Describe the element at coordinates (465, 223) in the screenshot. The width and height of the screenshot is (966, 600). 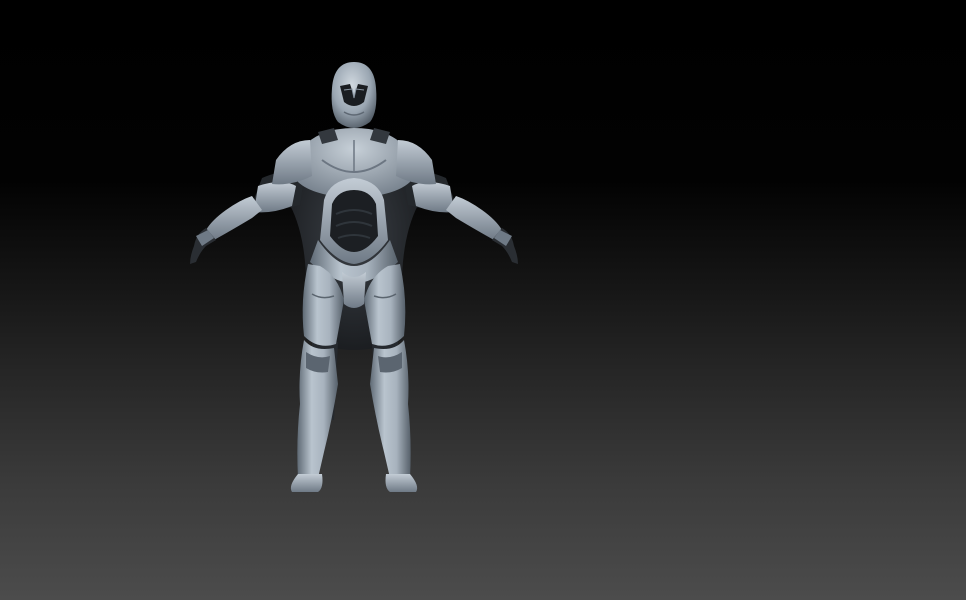
I see `right-arm-armor` at that location.